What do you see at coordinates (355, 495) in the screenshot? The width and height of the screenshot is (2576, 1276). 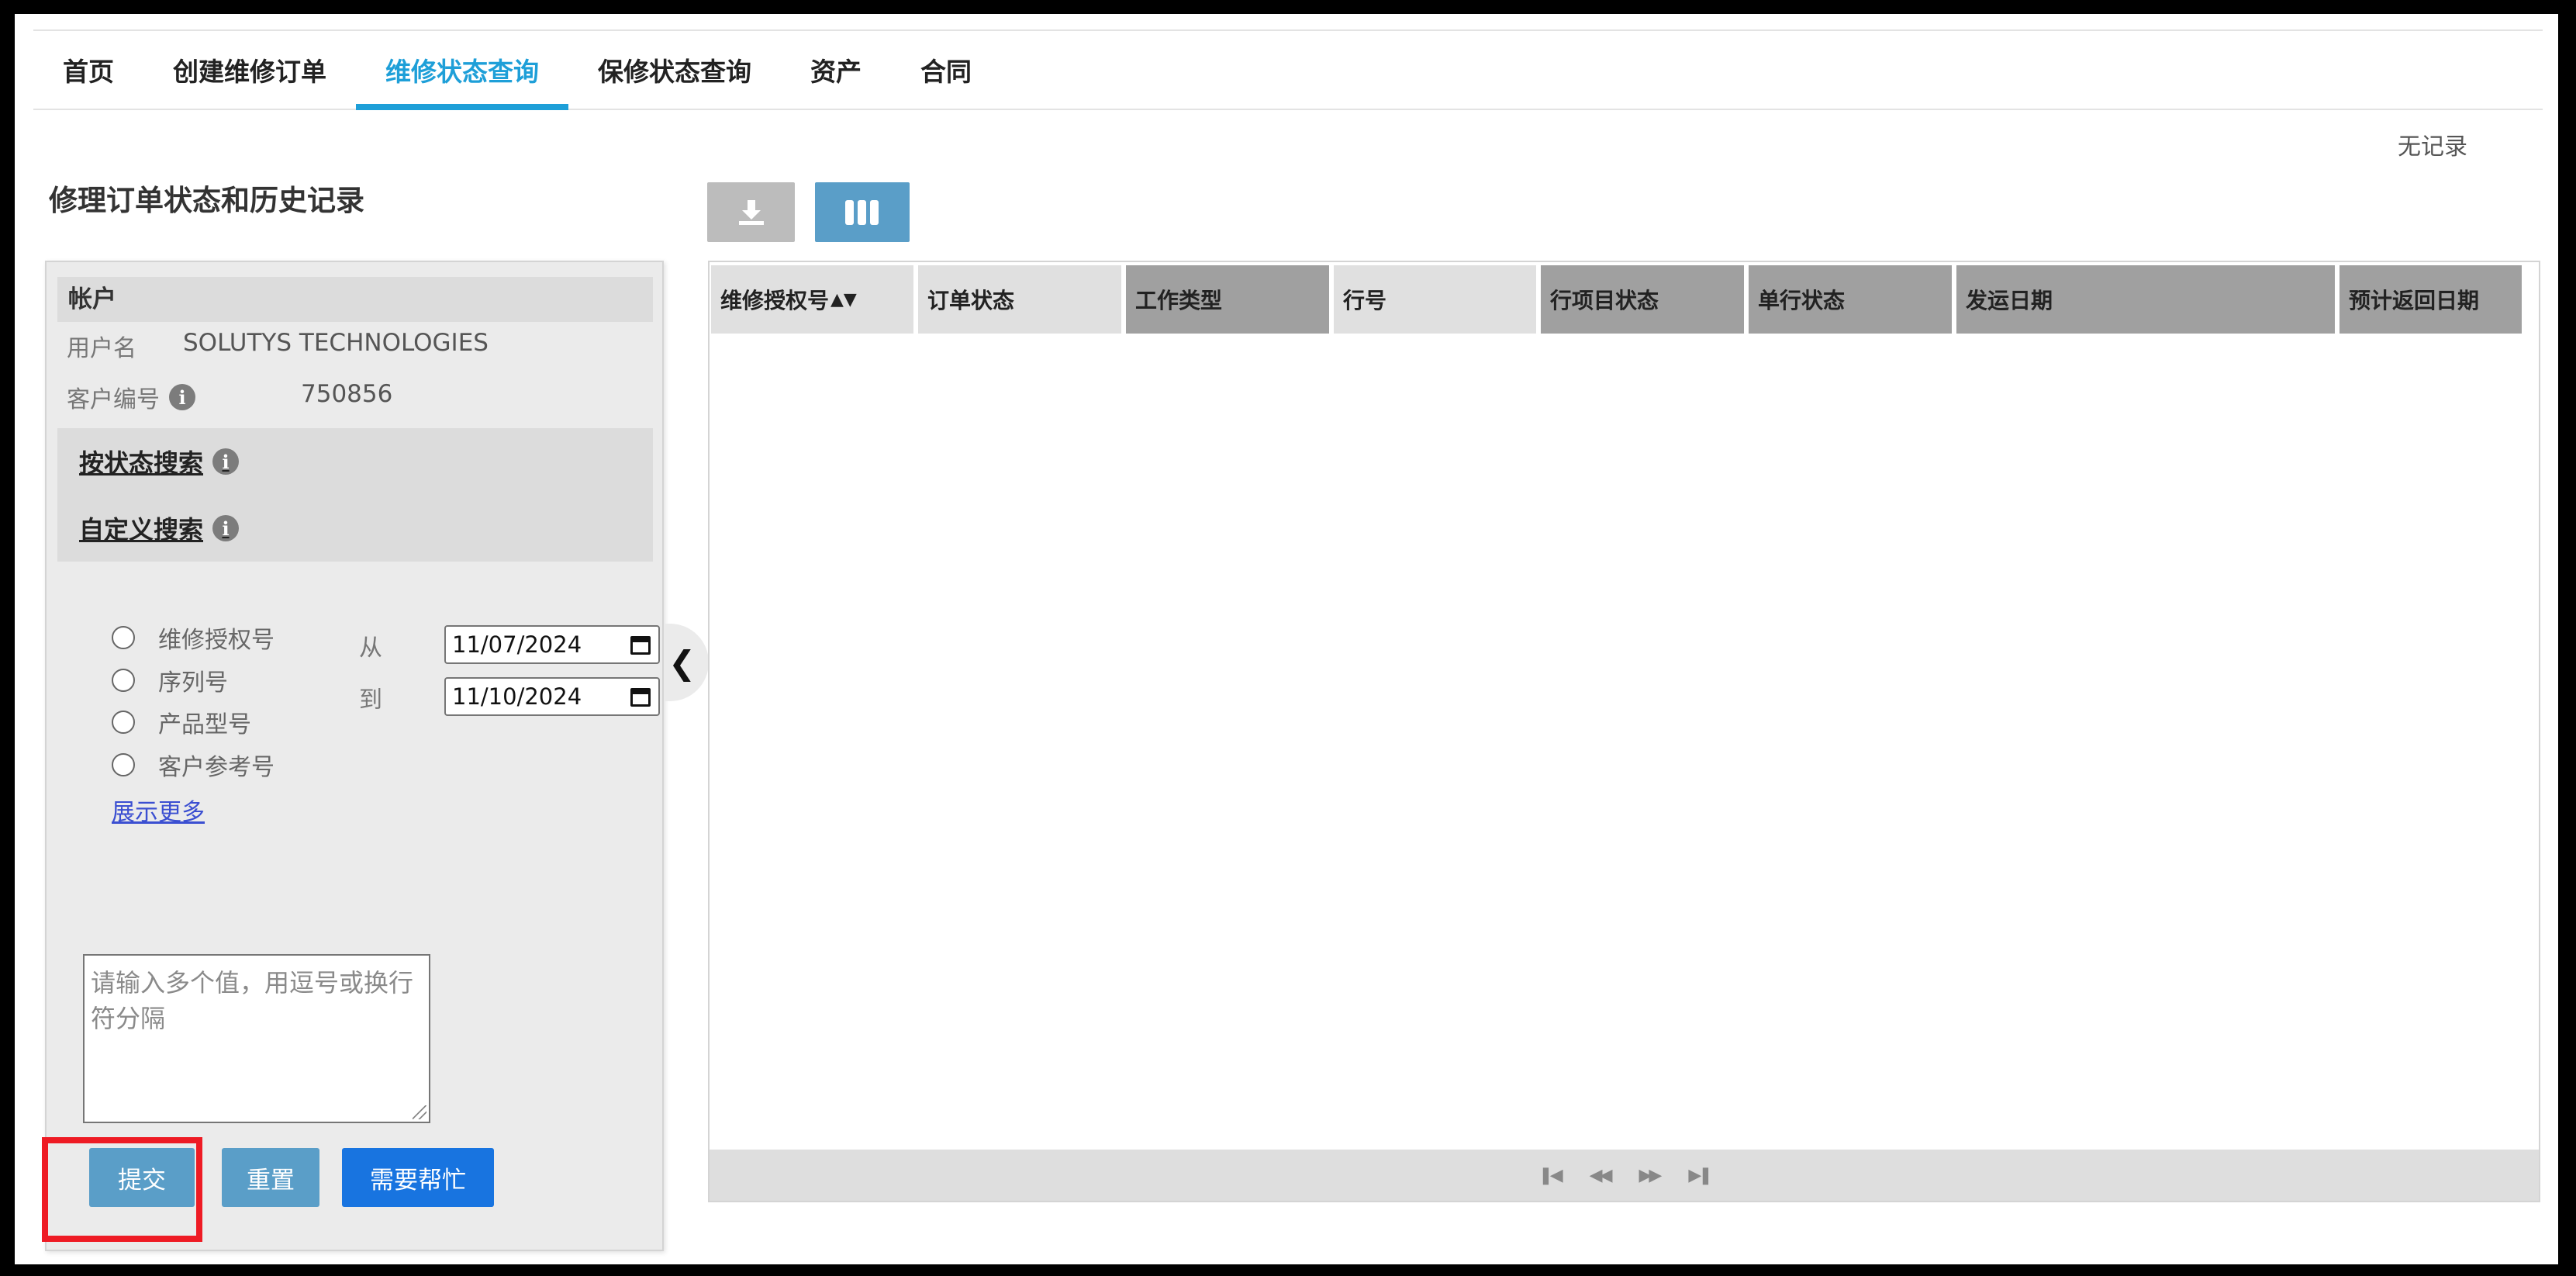 I see `search-mode-box: 按状态搜索 i 自定义搜索 i` at bounding box center [355, 495].